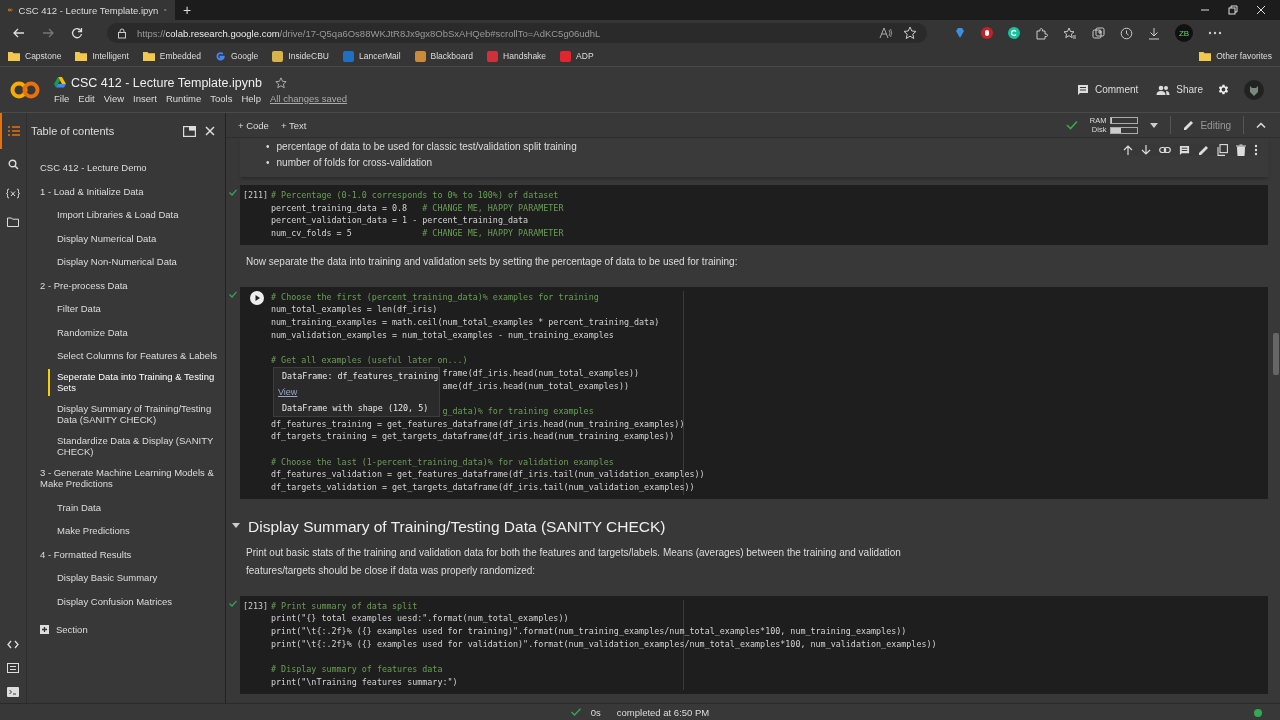  I want to click on save-status-link: All changes saved, so click(309, 98).